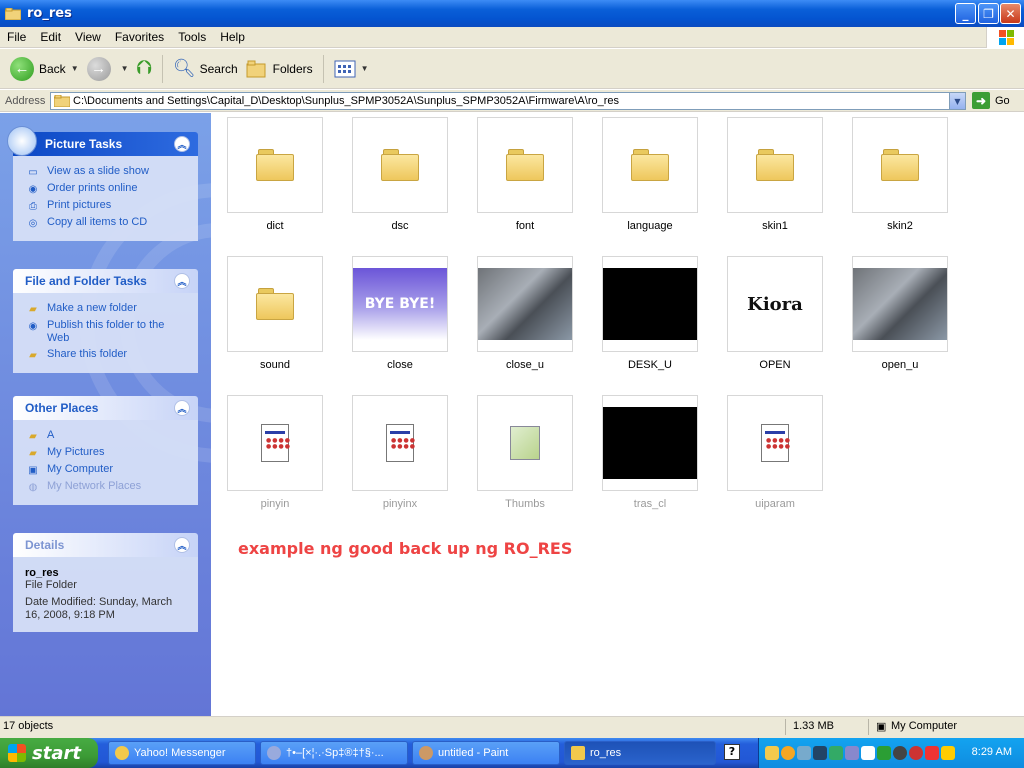  Describe the element at coordinates (106, 223) in the screenshot. I see `task-copy-to-cd: ◎ Copy all items to CD` at that location.